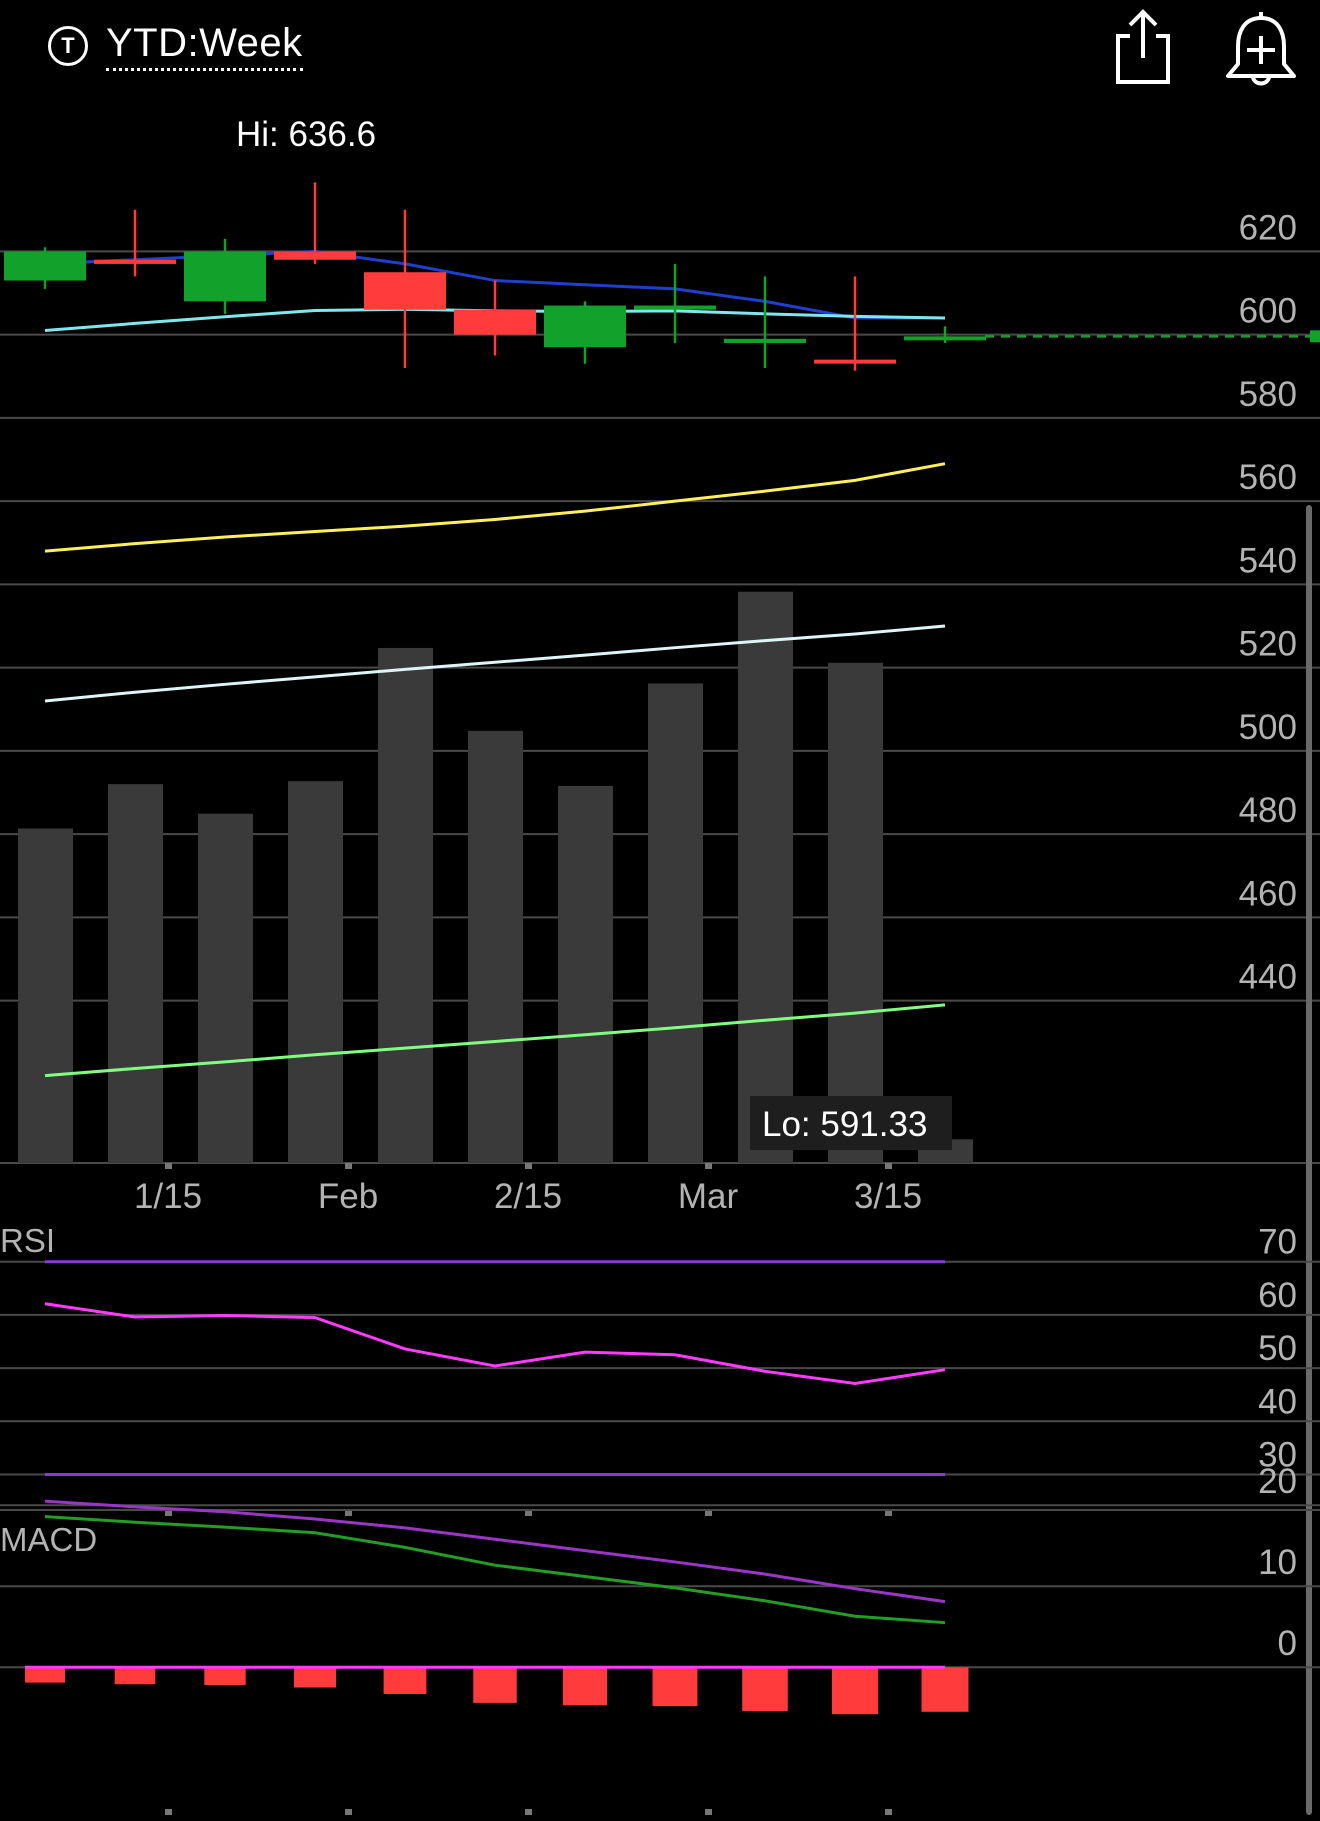 This screenshot has width=1320, height=1821. What do you see at coordinates (1268, 227) in the screenshot?
I see `price-tick-label: 620` at bounding box center [1268, 227].